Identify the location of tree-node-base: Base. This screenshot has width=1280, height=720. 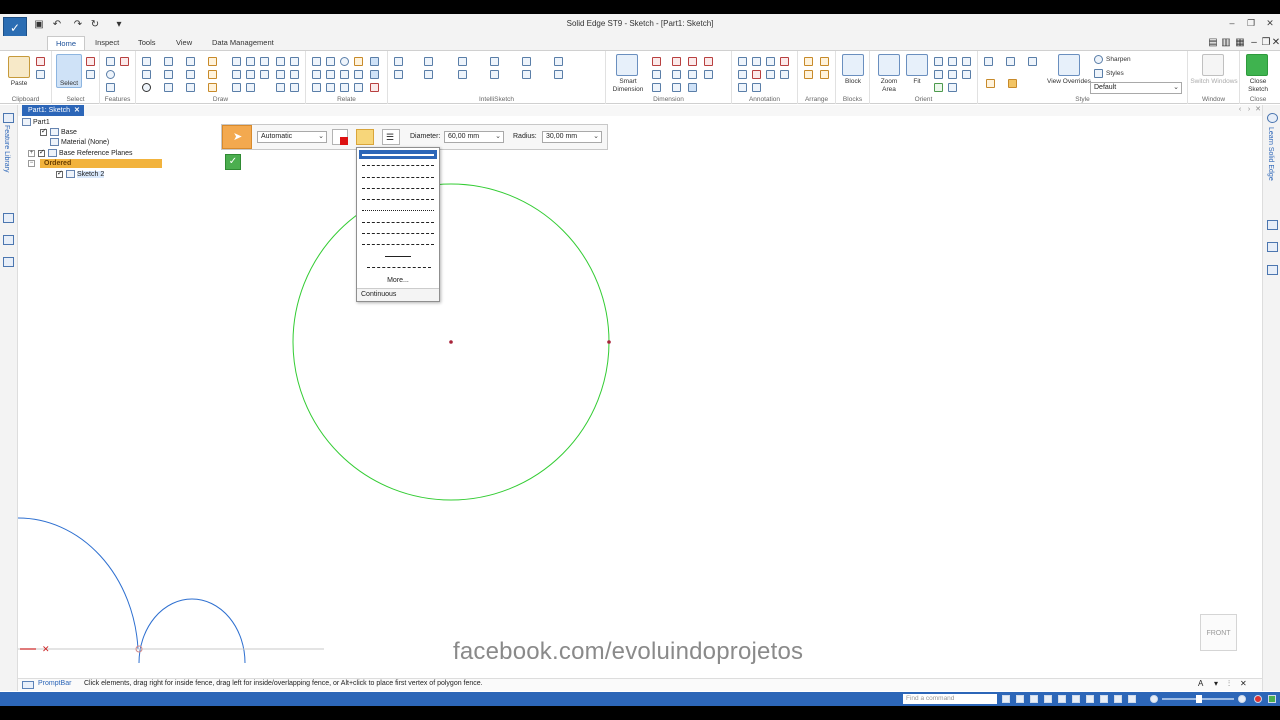
(58, 132).